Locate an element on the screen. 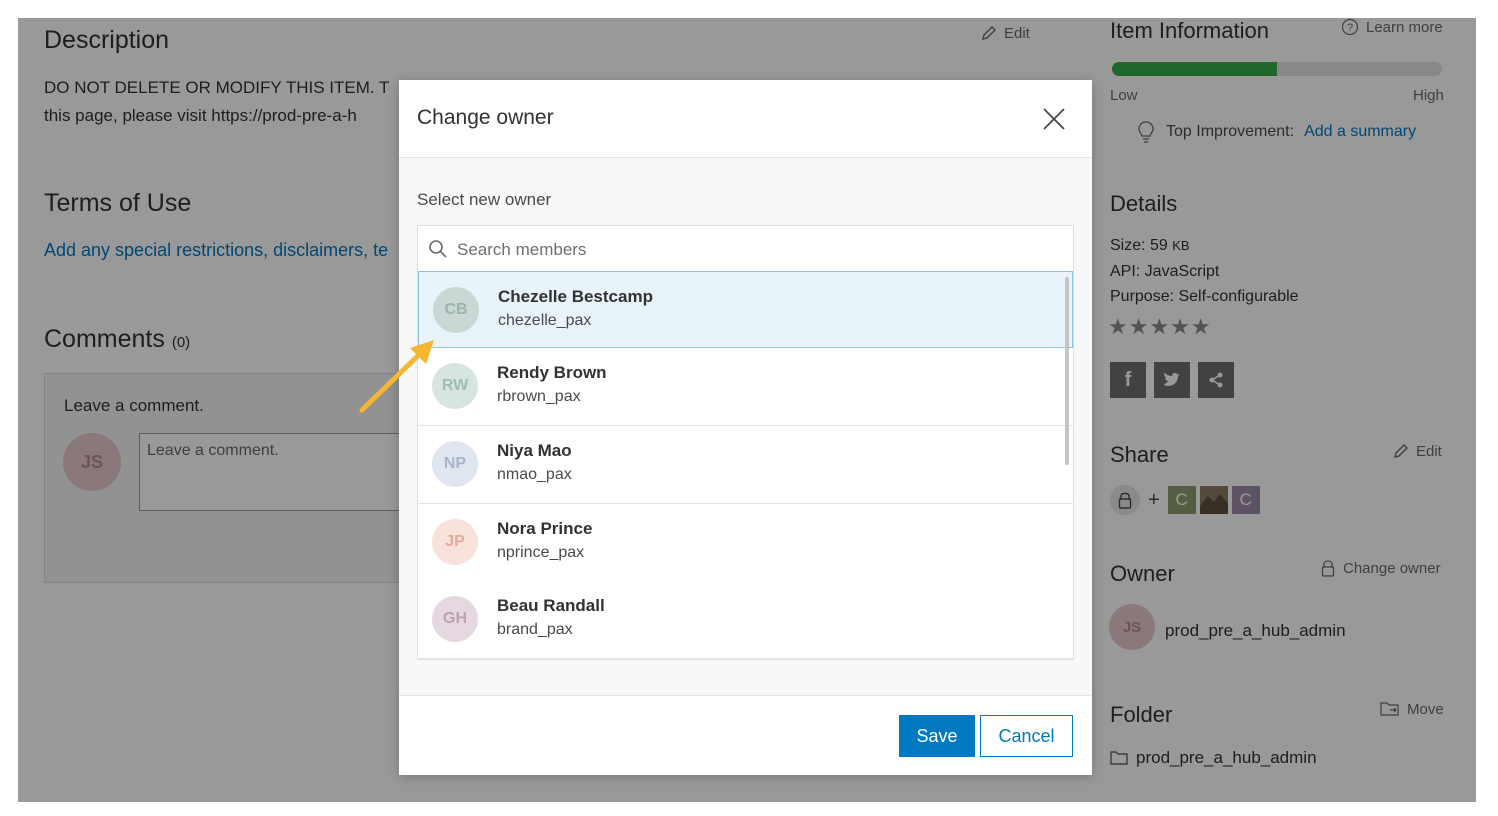  callout-arrow-icon is located at coordinates (396, 376).